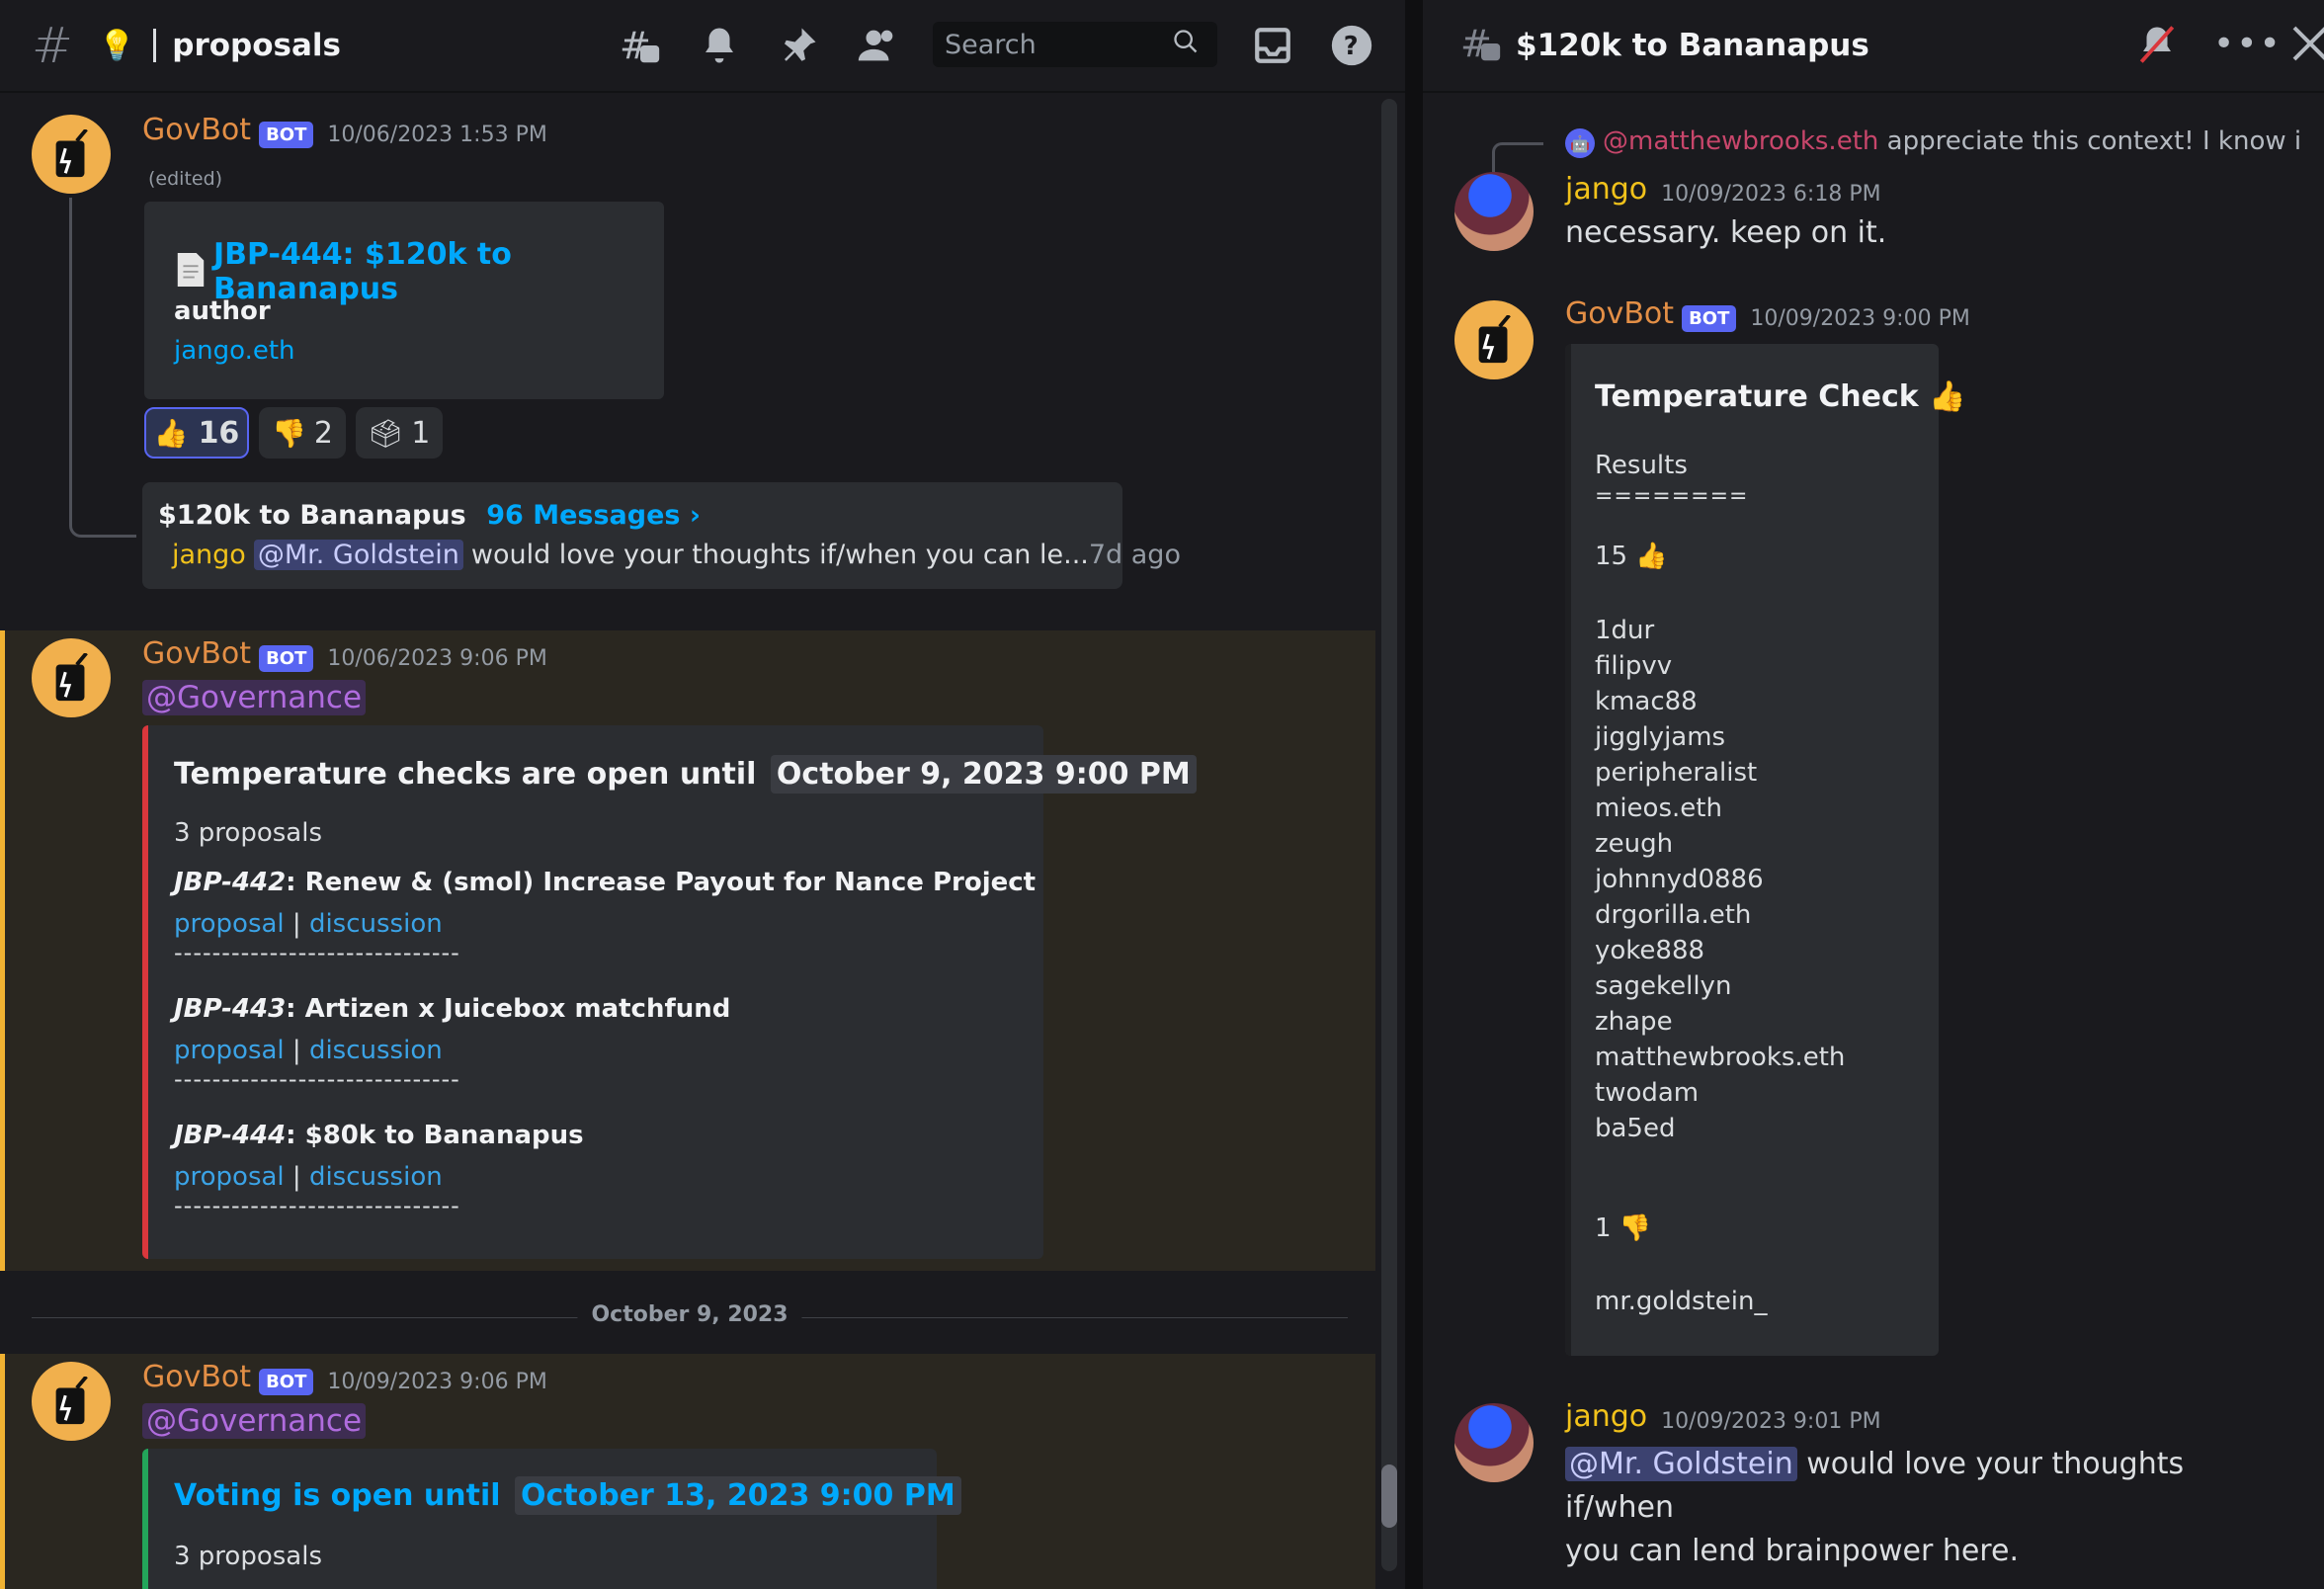  What do you see at coordinates (1859, 318) in the screenshot?
I see `message-timestamp: 10/09/2023 9:00 PM` at bounding box center [1859, 318].